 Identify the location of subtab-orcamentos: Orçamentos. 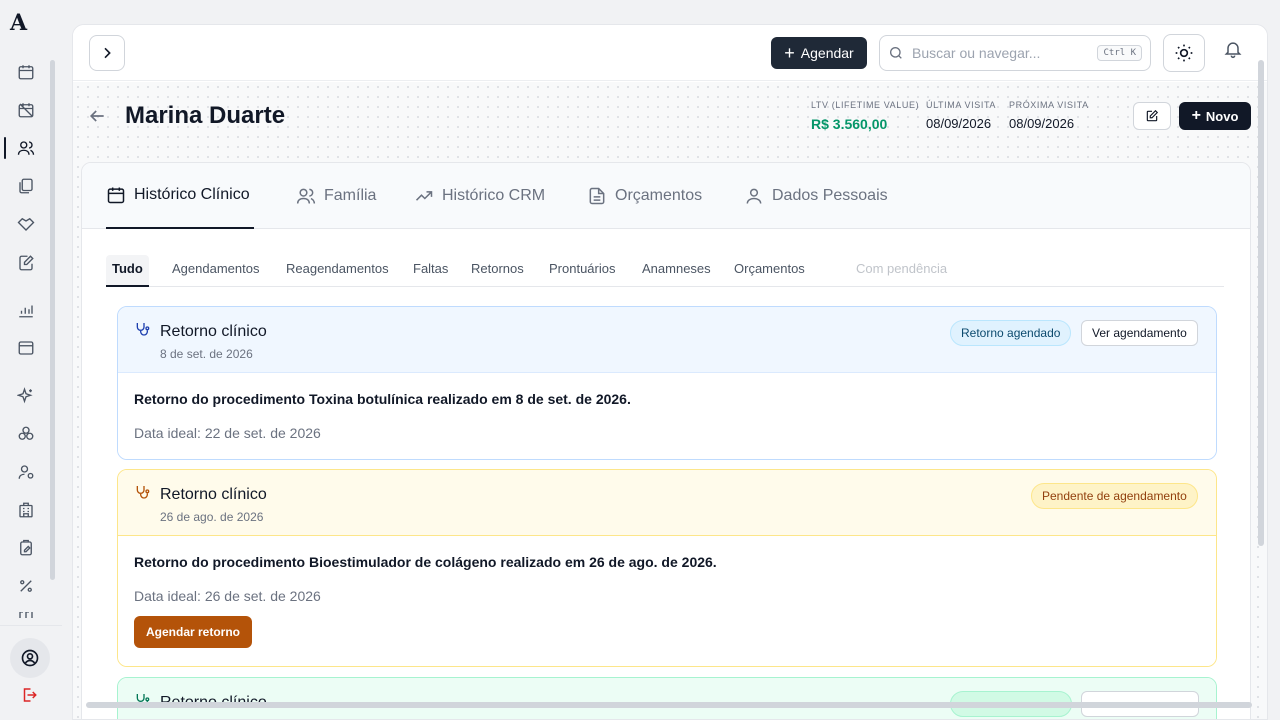
(769, 271).